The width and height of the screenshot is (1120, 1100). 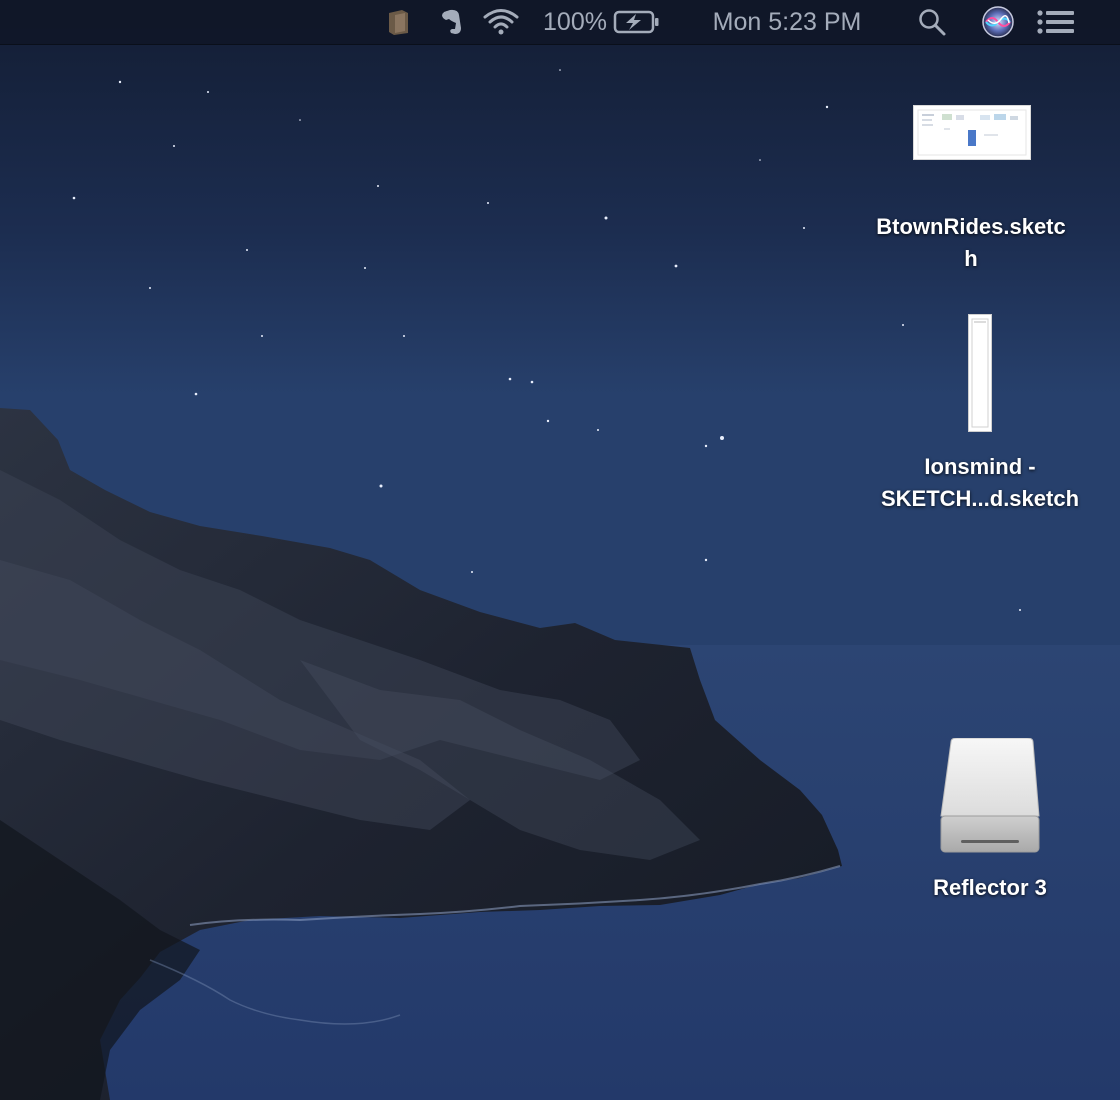 I want to click on desktop-item-label: h, so click(x=971, y=258).